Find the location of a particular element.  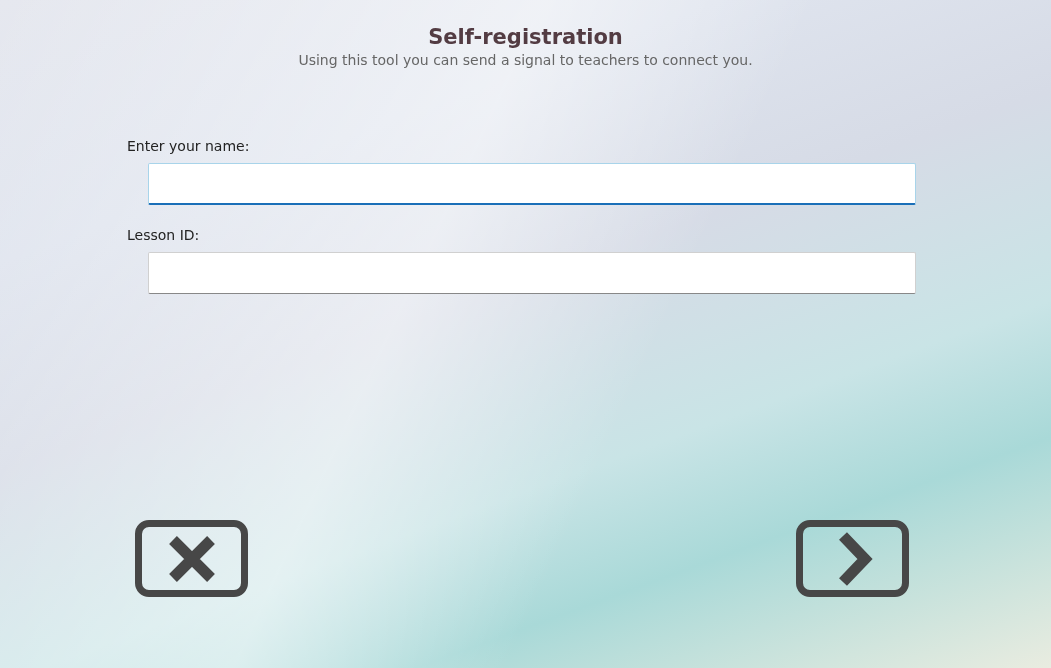

page-subtitle: Using this tool you can send a signal to teachers to connect you. is located at coordinates (525, 60).